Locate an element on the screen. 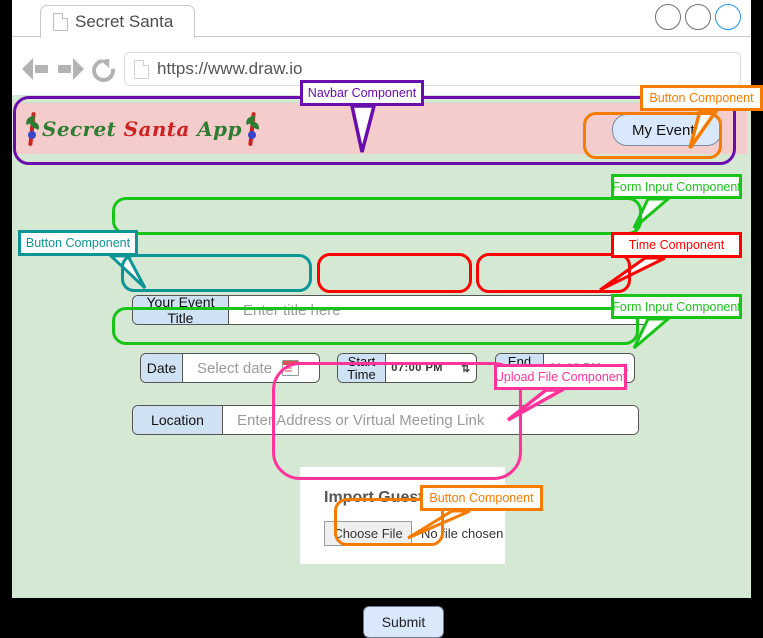  url-text: https://www.draw.io is located at coordinates (230, 68).